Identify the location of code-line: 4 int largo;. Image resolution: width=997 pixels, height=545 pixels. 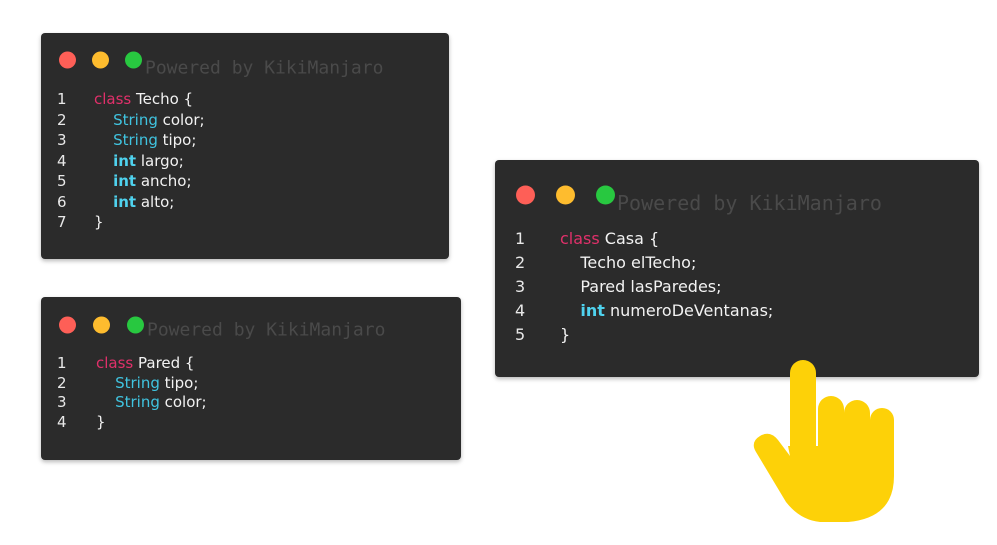
(247, 161).